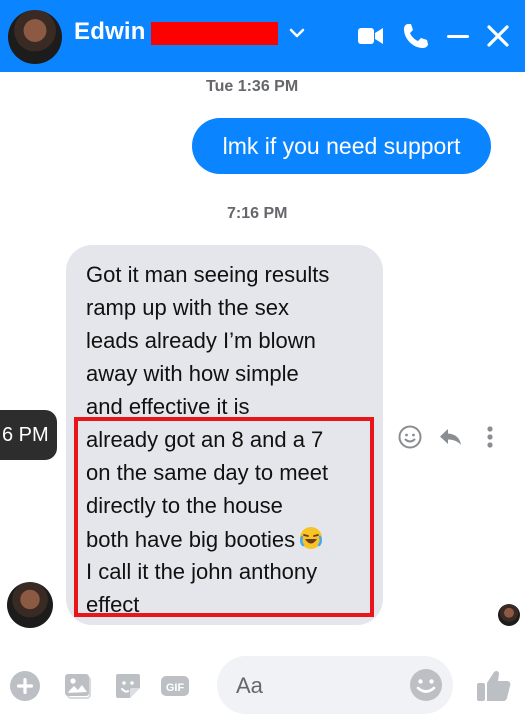 The width and height of the screenshot is (525, 727). What do you see at coordinates (128, 686) in the screenshot?
I see `sticker-icon` at bounding box center [128, 686].